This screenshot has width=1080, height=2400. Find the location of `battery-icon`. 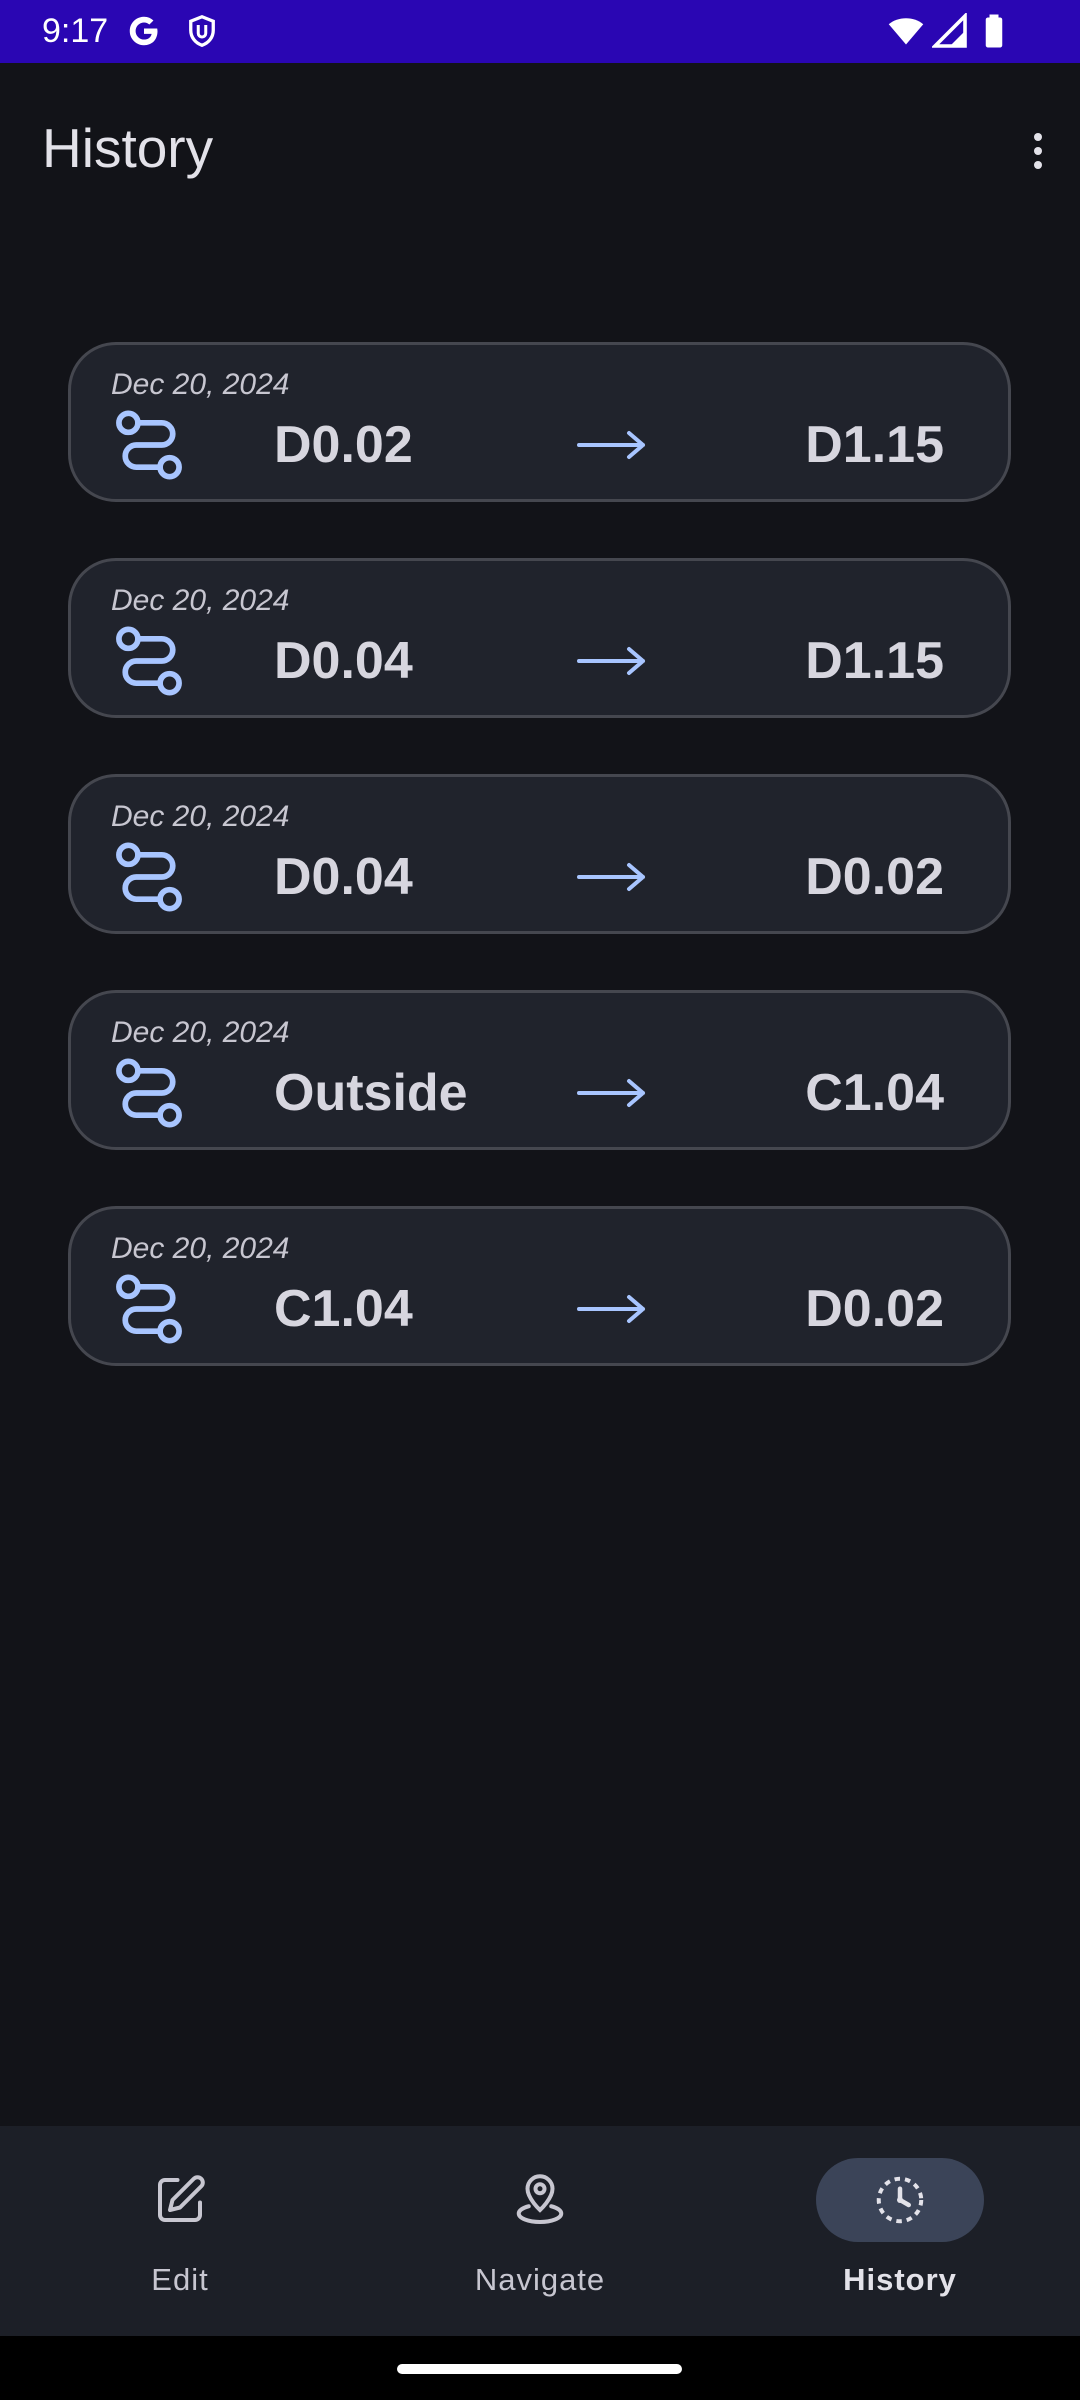

battery-icon is located at coordinates (994, 31).